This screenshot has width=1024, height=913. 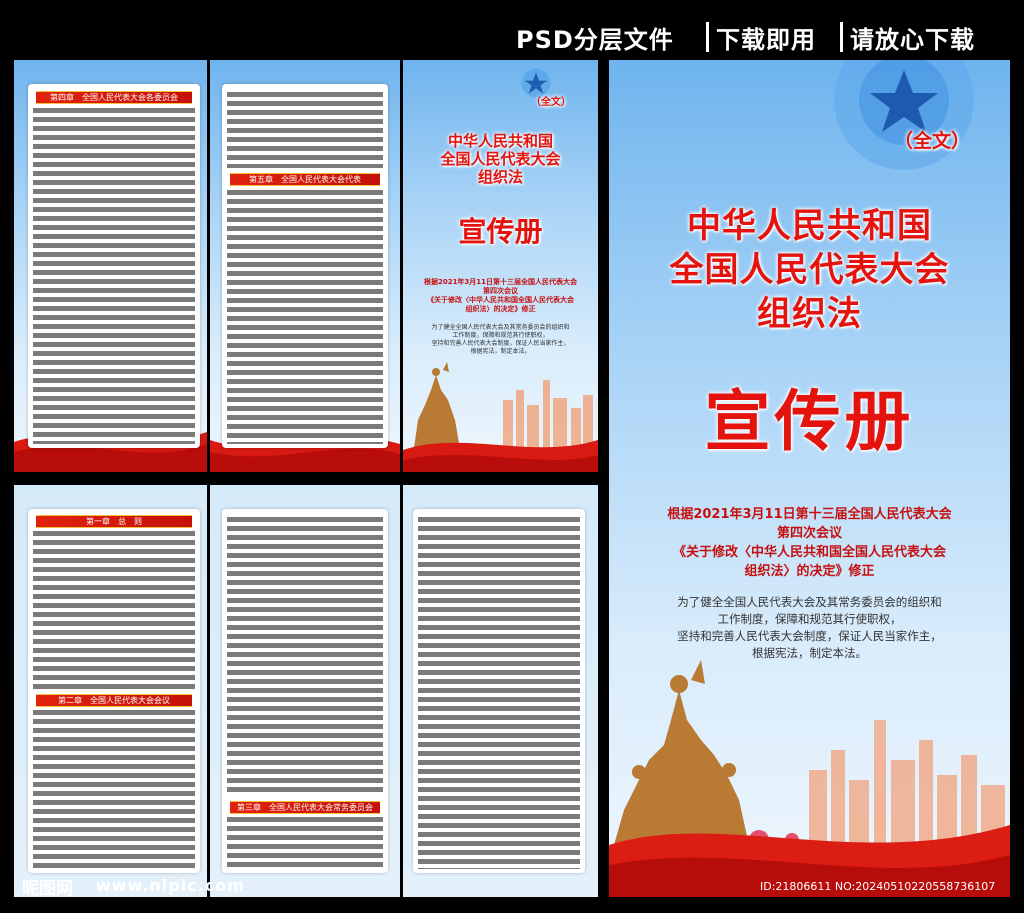 I want to click on cover-title-line3: 组织法, so click(x=809, y=314).